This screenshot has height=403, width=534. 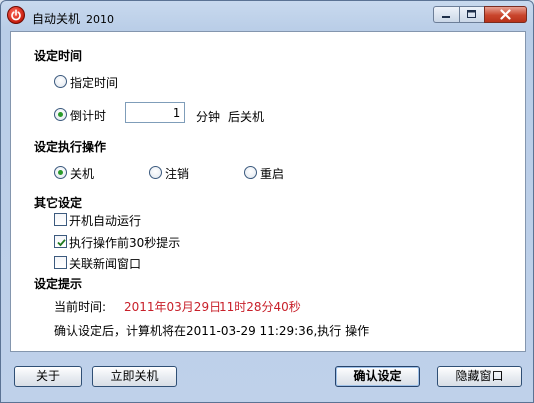 What do you see at coordinates (155, 172) in the screenshot?
I see `radio-logoff` at bounding box center [155, 172].